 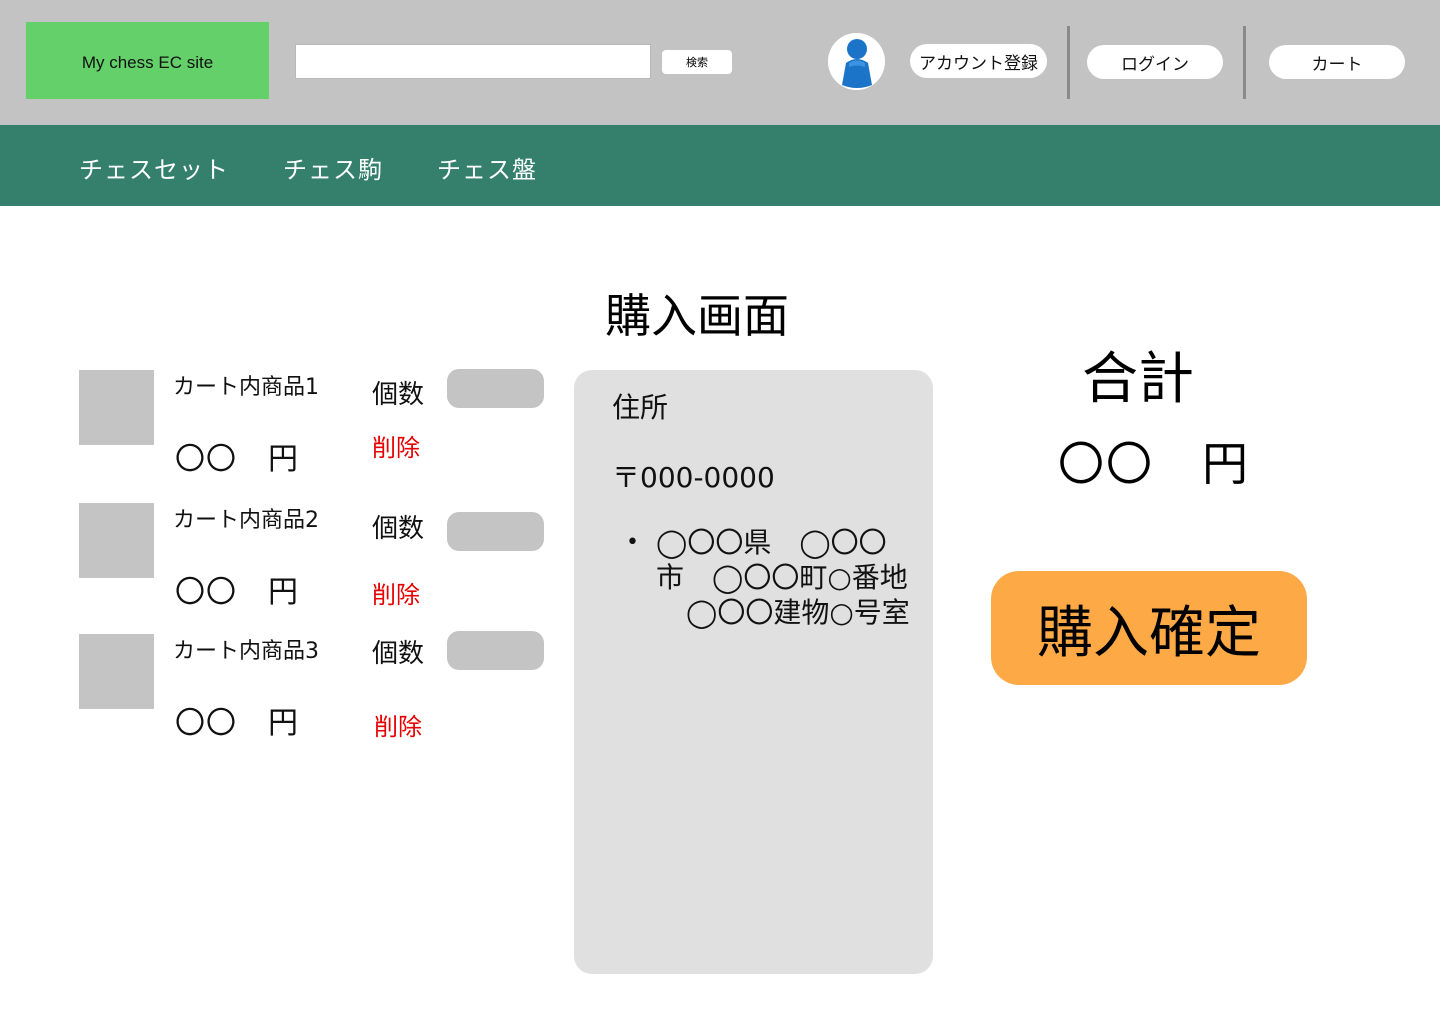 What do you see at coordinates (771, 542) in the screenshot?
I see `address-line: ◯〇〇県 ◯〇〇` at bounding box center [771, 542].